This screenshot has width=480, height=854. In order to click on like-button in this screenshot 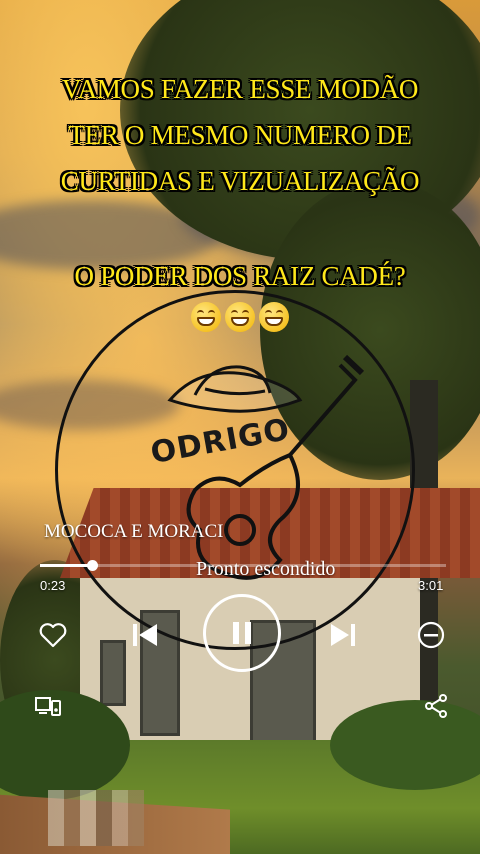, I will do `click(53, 635)`.